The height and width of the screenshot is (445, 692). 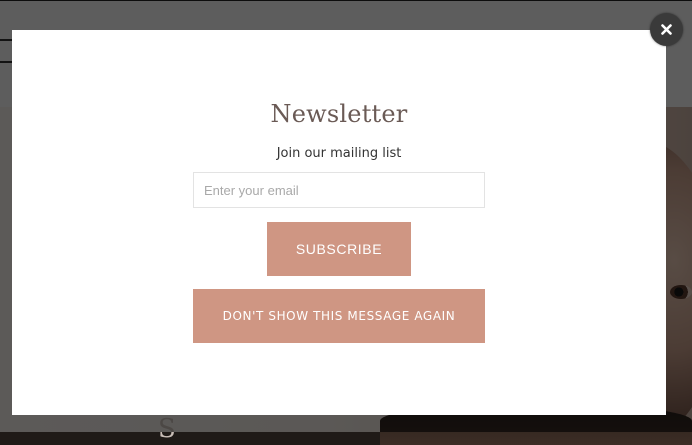 I want to click on dont-show-again-button: DON'T SHOW THIS MESSAGE AGAIN, so click(x=339, y=316).